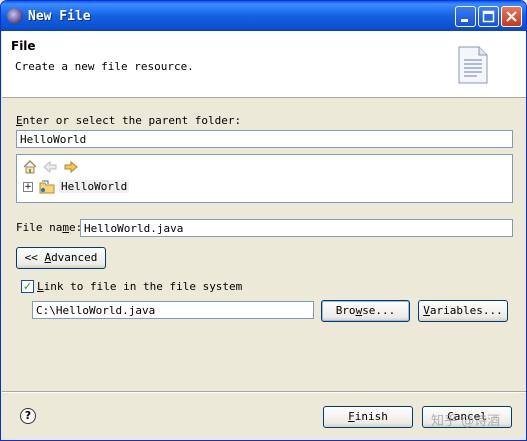 Image resolution: width=527 pixels, height=441 pixels. I want to click on parent-folder-input: HelloWorld, so click(264, 139).